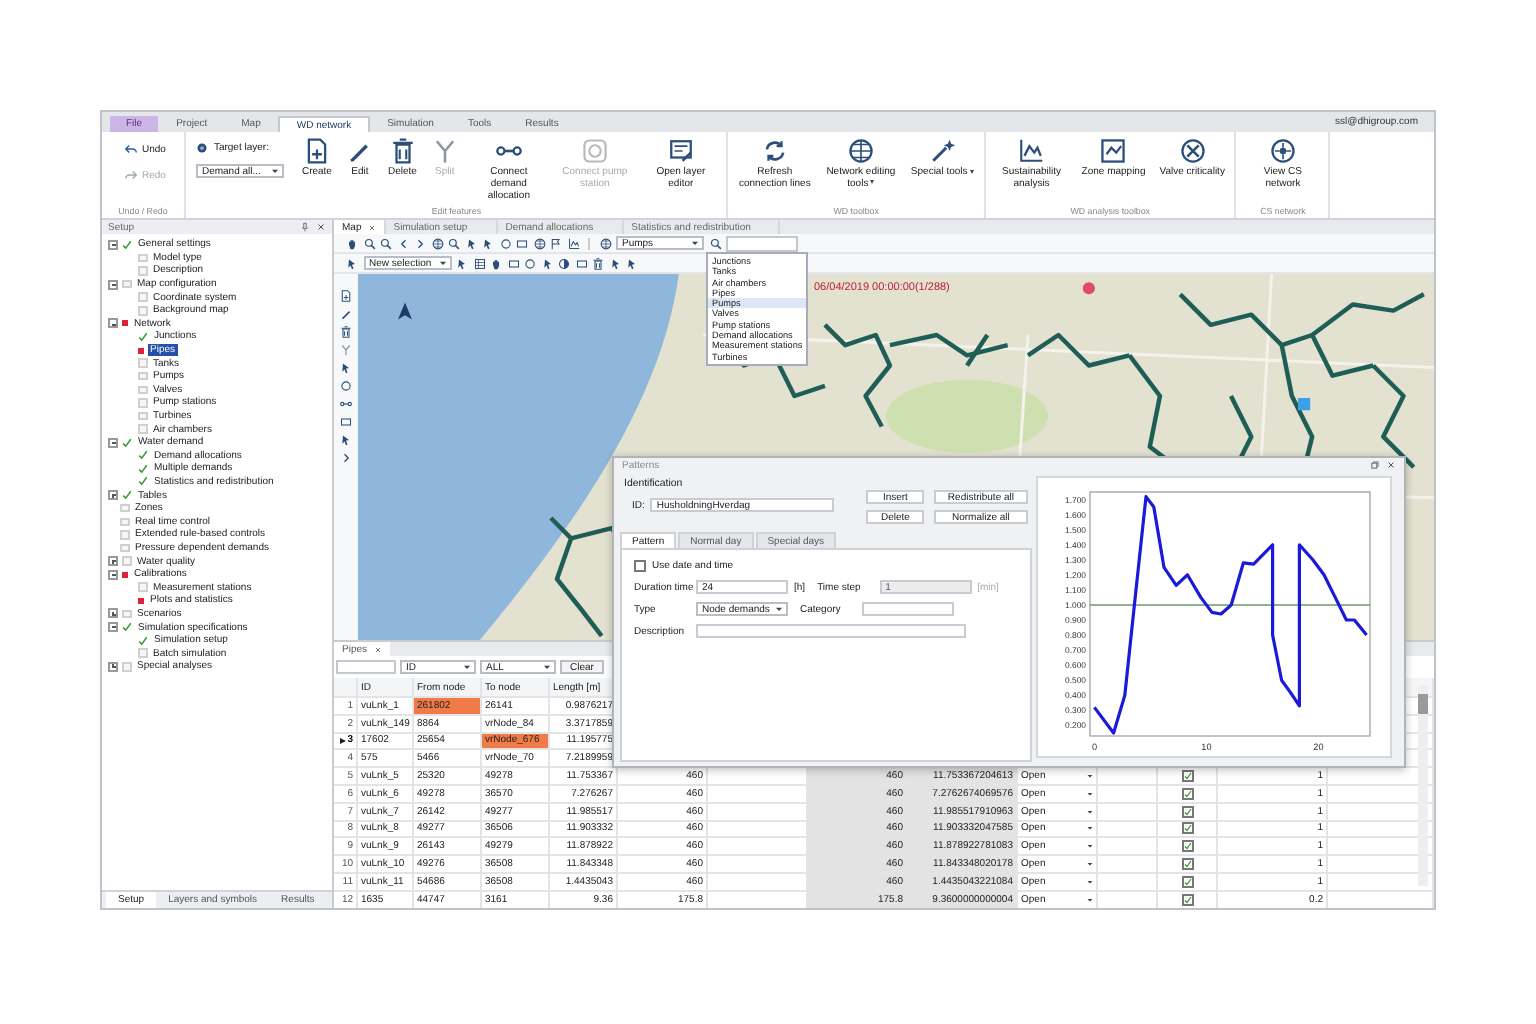 The width and height of the screenshot is (1536, 1024). What do you see at coordinates (556, 243) in the screenshot?
I see `flag-icon` at bounding box center [556, 243].